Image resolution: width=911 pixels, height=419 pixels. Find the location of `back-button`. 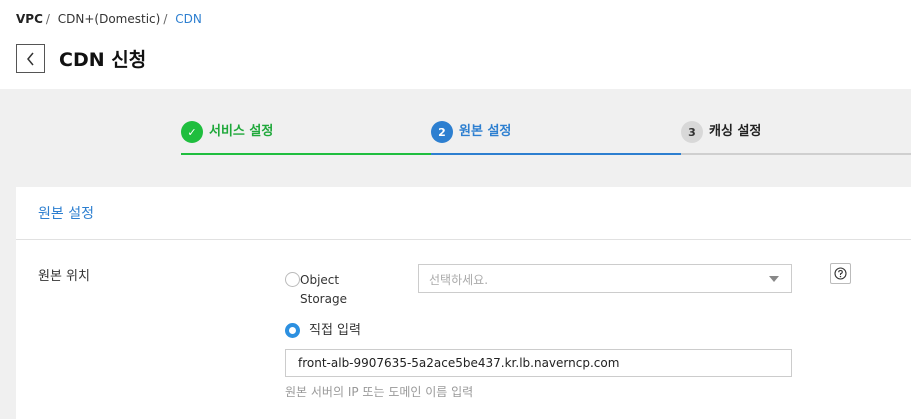

back-button is located at coordinates (30, 58).